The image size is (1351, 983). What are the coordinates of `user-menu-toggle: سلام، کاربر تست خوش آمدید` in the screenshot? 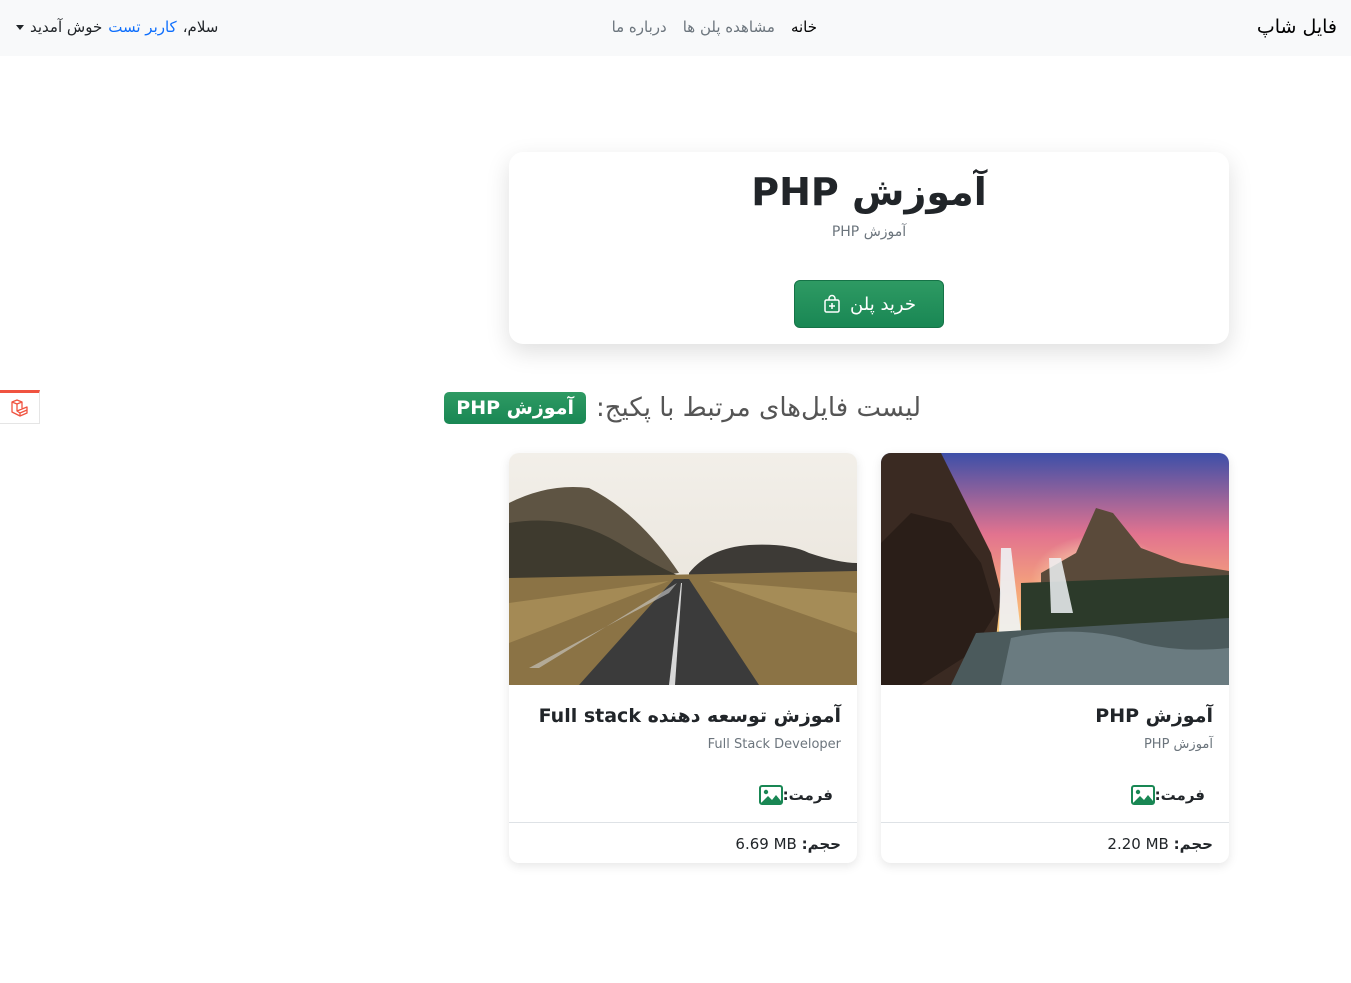 It's located at (117, 27).